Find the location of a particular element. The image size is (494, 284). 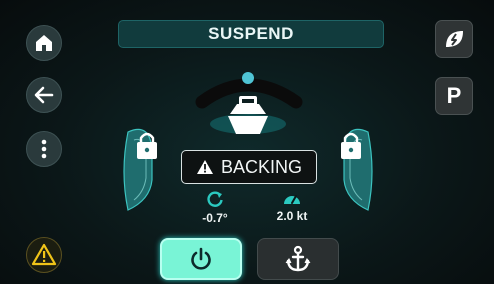

speed-value: 2.0 kt is located at coordinates (292, 216).